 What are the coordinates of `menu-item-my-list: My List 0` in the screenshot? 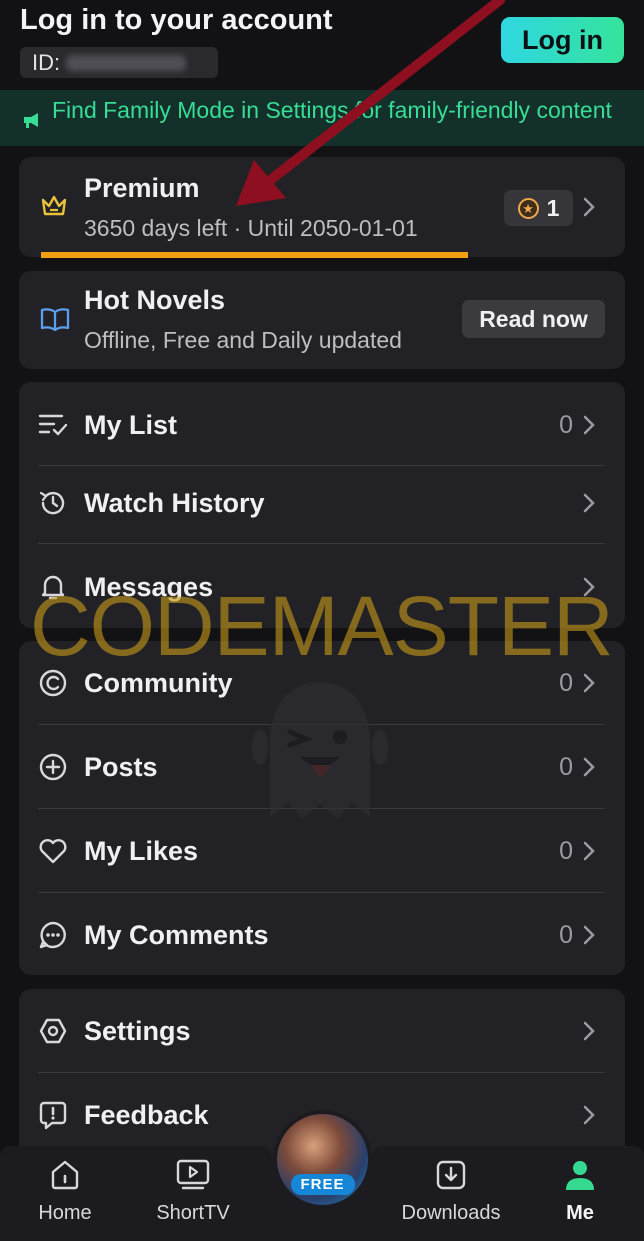 It's located at (322, 425).